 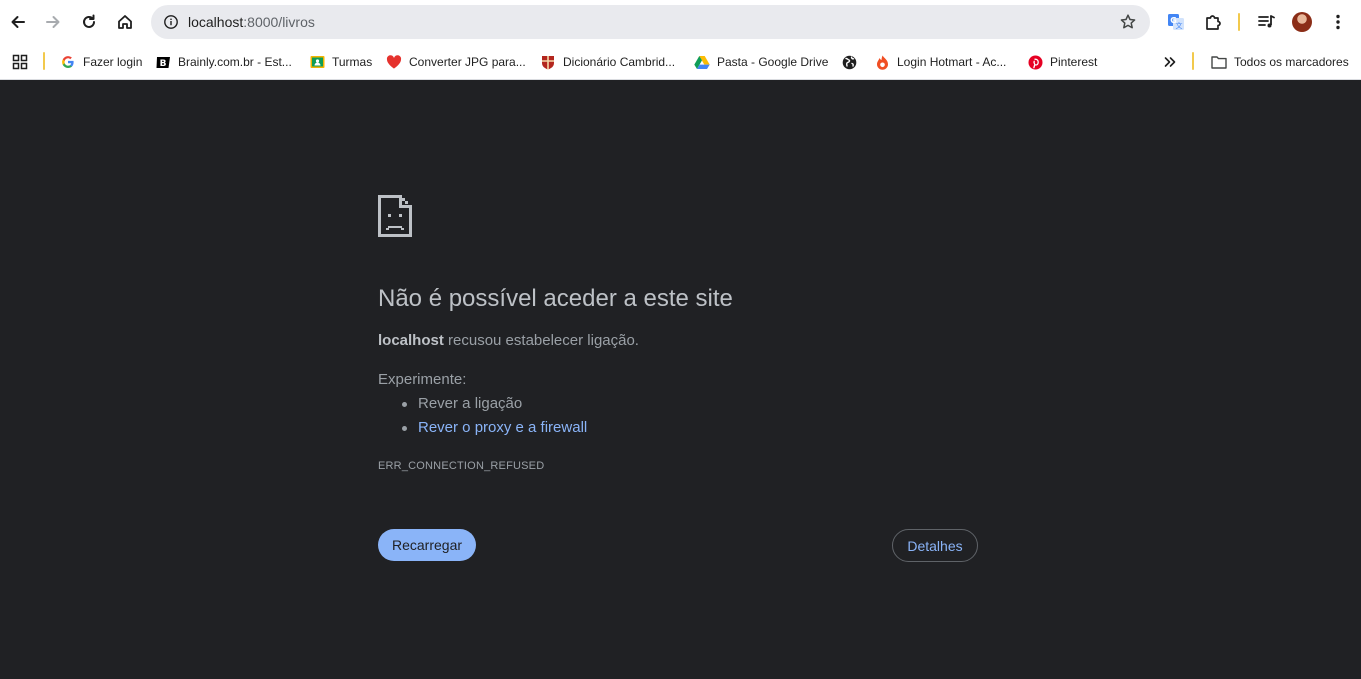 I want to click on error-code: ERR_CONNECTION_REFUSED, so click(x=461, y=466).